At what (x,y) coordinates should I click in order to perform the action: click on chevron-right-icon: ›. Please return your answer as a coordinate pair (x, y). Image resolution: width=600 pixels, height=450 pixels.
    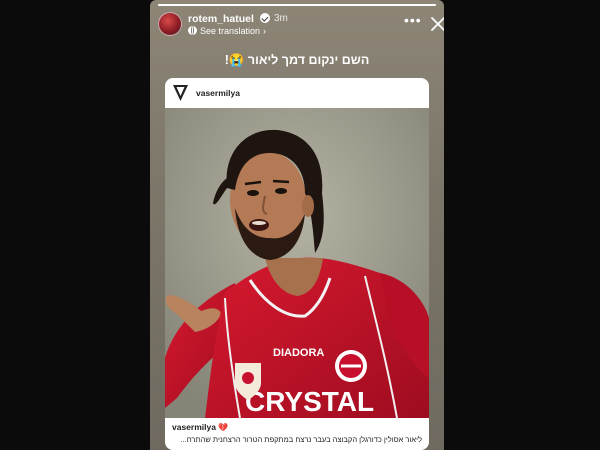
    Looking at the image, I should click on (265, 31).